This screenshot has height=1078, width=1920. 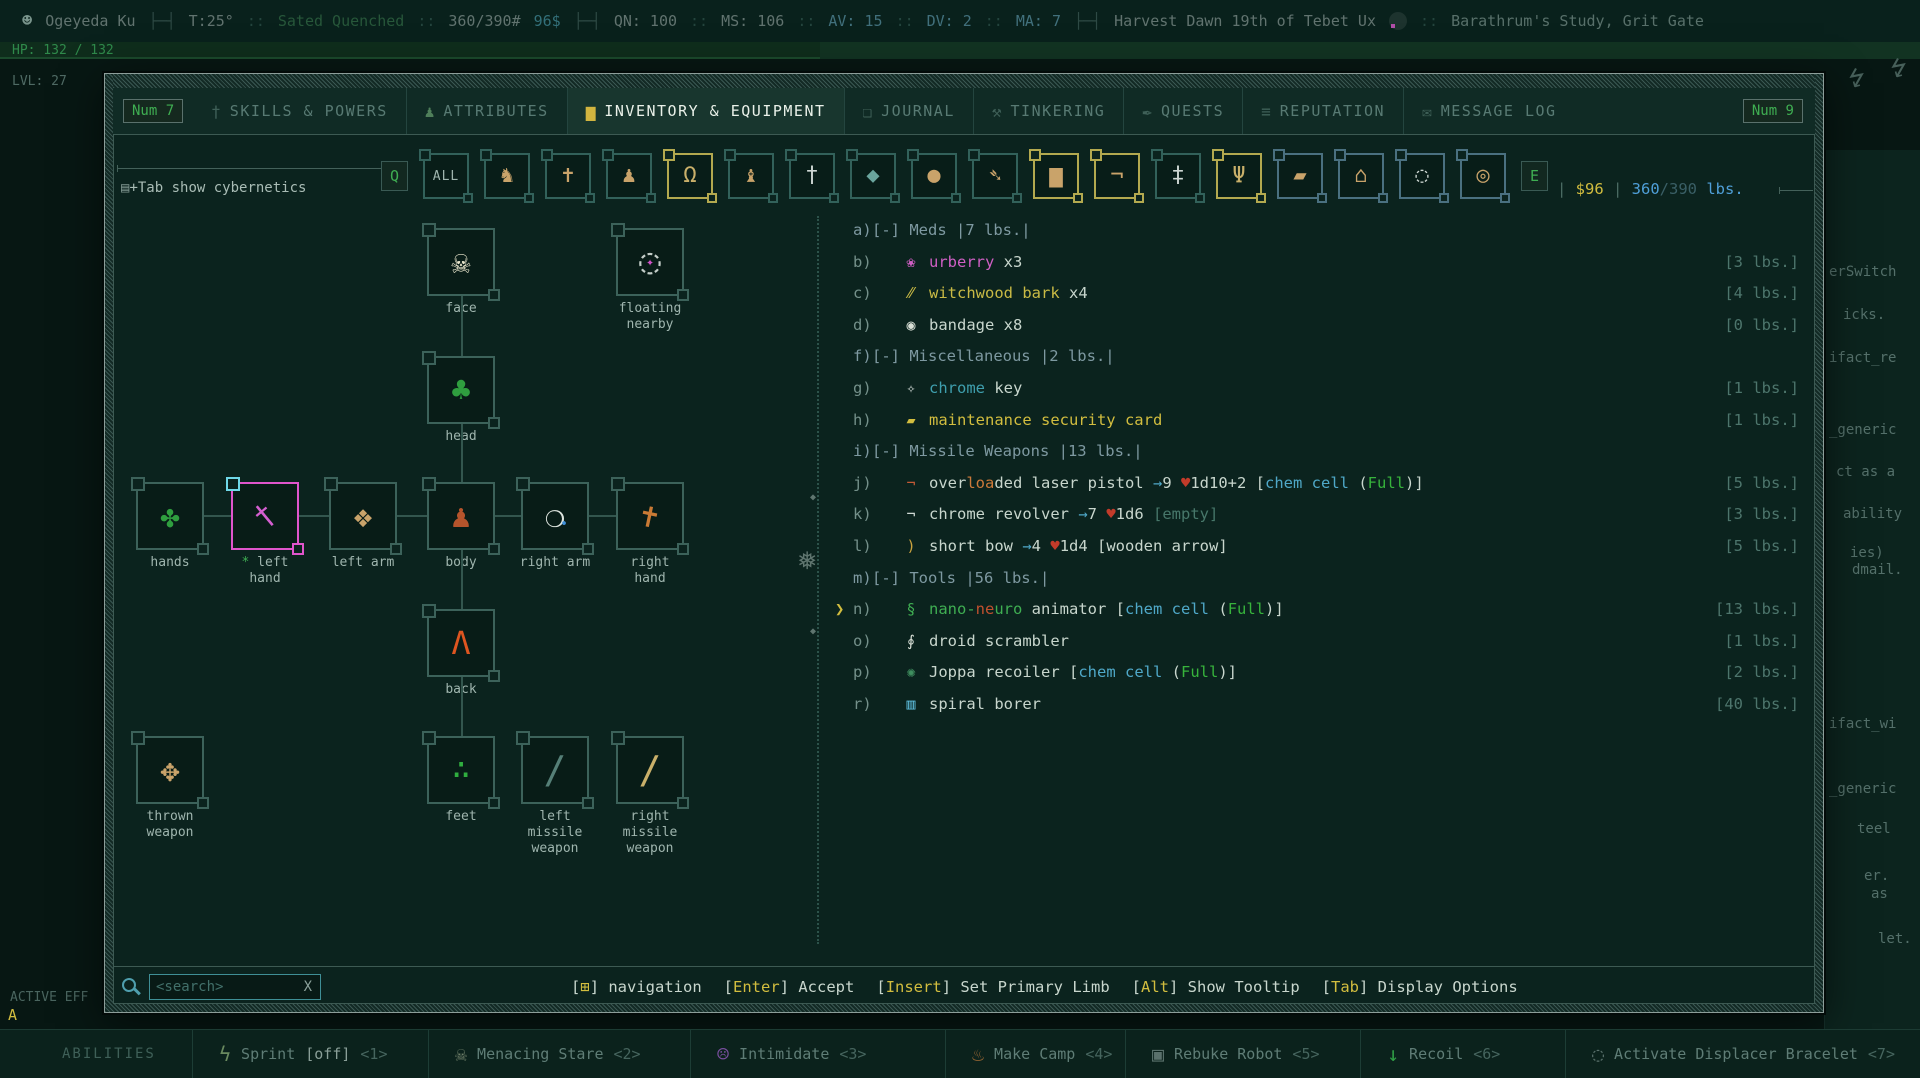 I want to click on filter-sword-icon: ‡, so click(x=1178, y=176).